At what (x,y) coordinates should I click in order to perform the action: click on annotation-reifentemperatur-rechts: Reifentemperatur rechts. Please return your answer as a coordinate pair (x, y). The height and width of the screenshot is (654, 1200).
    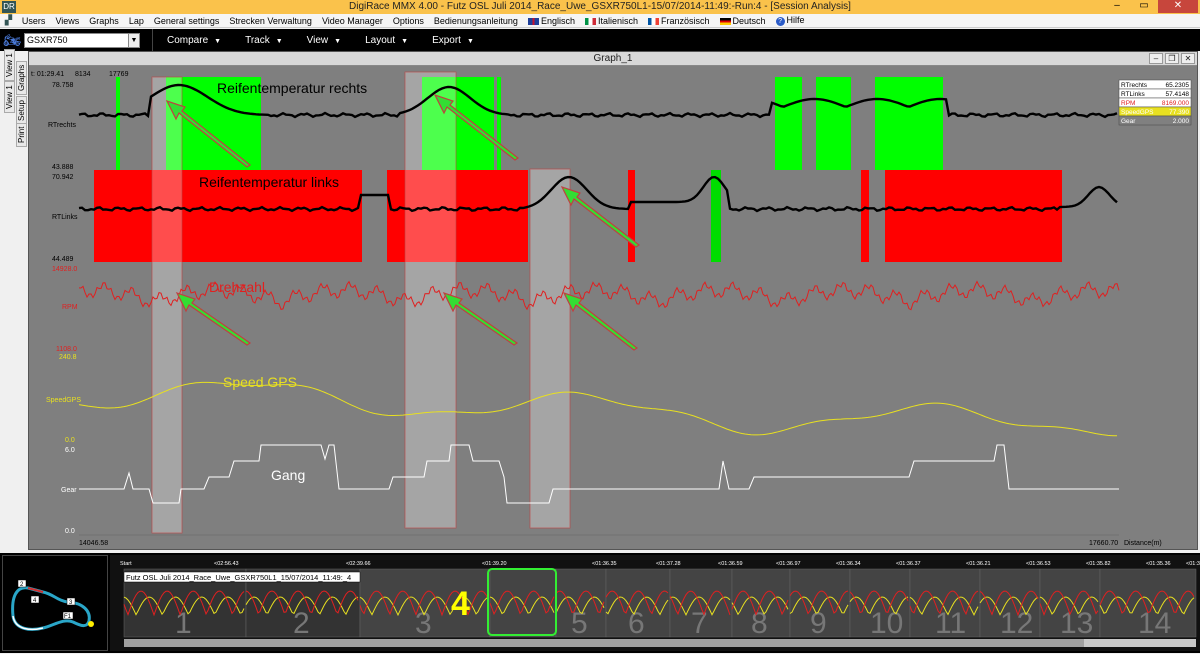
    Looking at the image, I should click on (292, 88).